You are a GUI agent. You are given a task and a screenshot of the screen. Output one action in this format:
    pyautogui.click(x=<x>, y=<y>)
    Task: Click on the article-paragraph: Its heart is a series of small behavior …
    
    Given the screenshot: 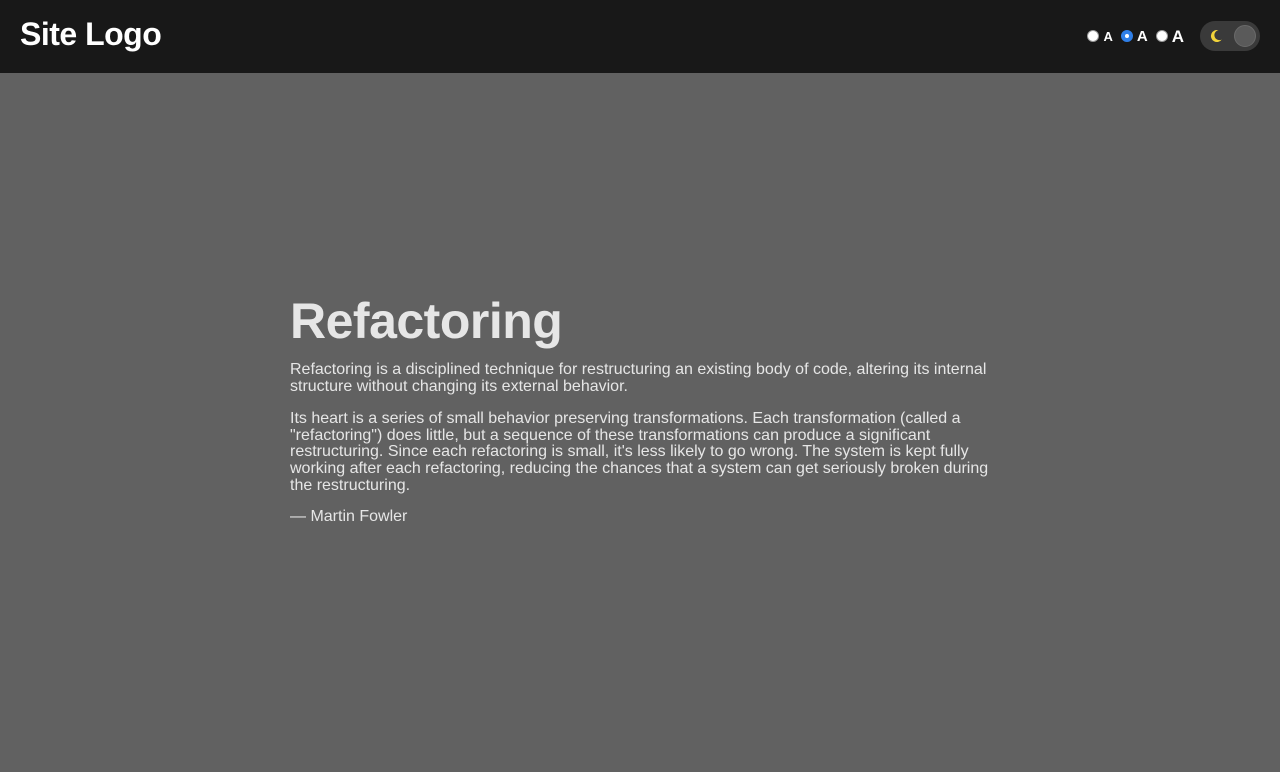 What is the action you would take?
    pyautogui.click(x=639, y=452)
    